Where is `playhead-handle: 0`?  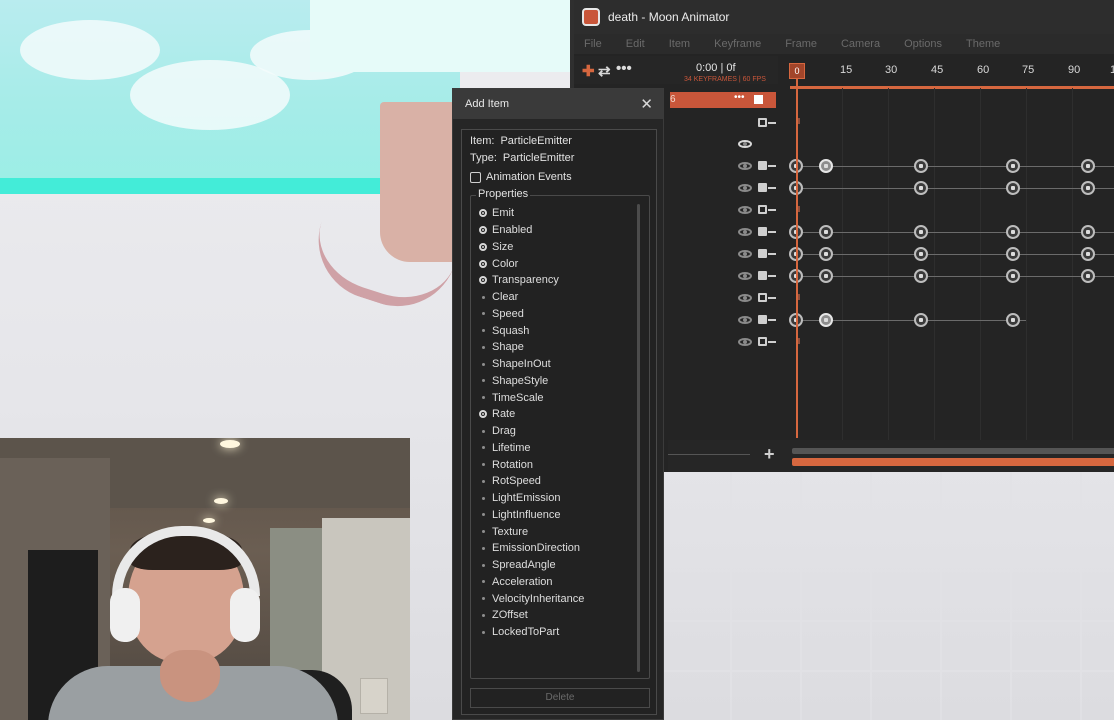 playhead-handle: 0 is located at coordinates (797, 71).